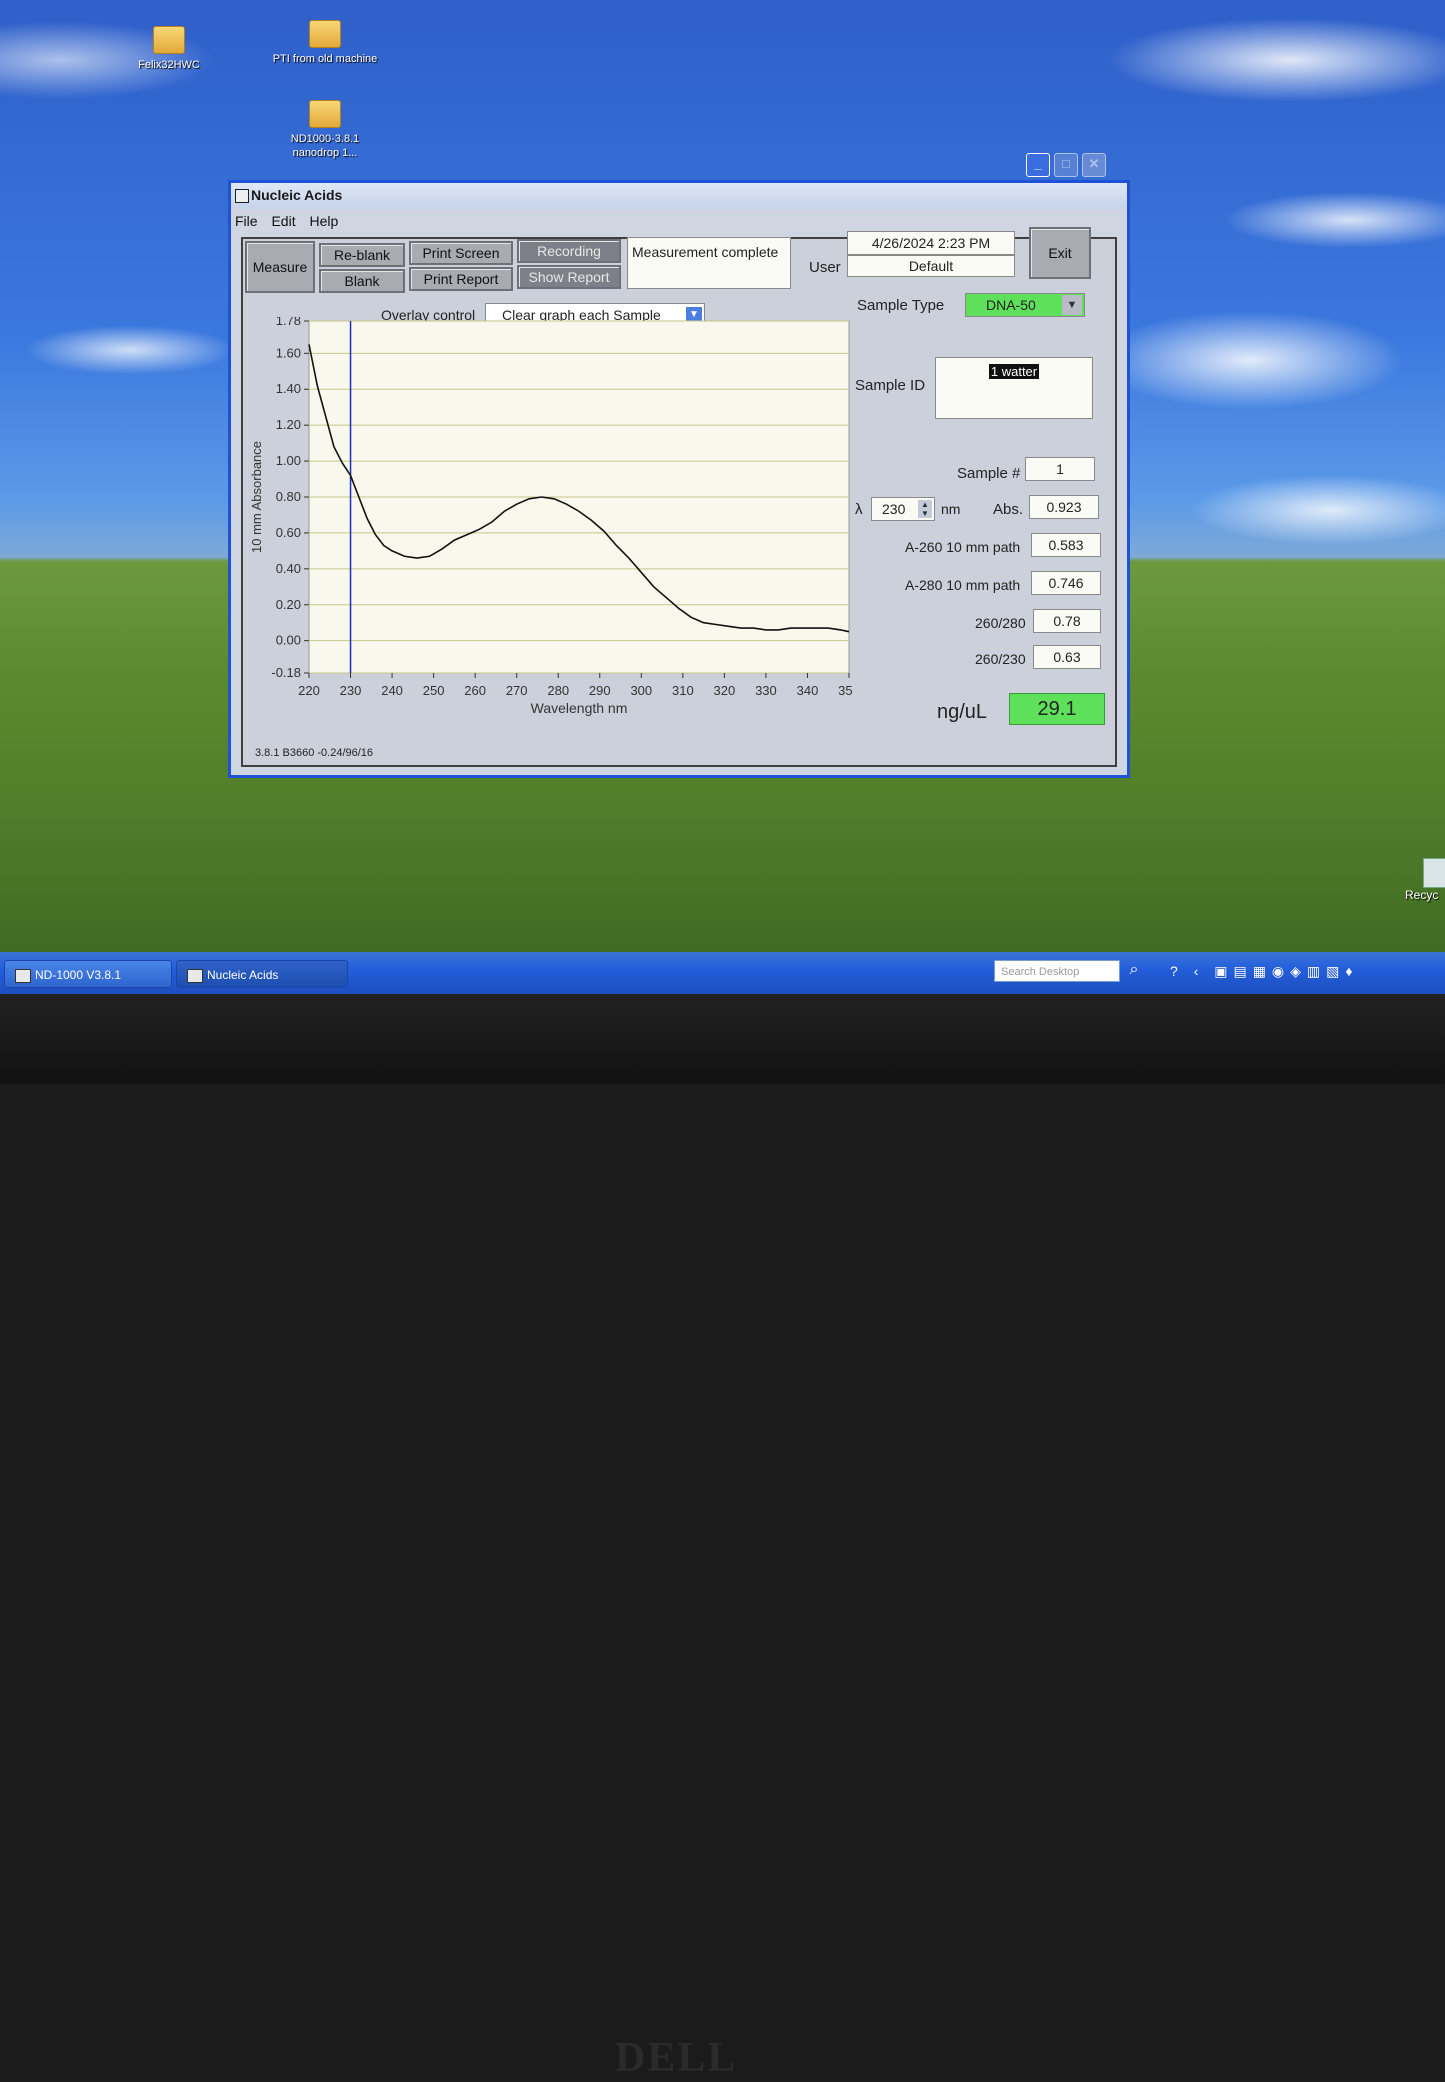  I want to click on desktop-icon-recycle-bin: Recyc, so click(1425, 880).